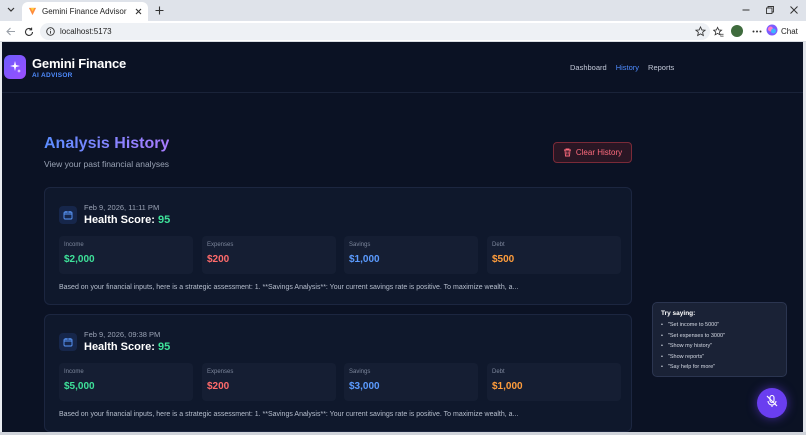 Image resolution: width=806 pixels, height=435 pixels. I want to click on mic-off-icon, so click(772, 403).